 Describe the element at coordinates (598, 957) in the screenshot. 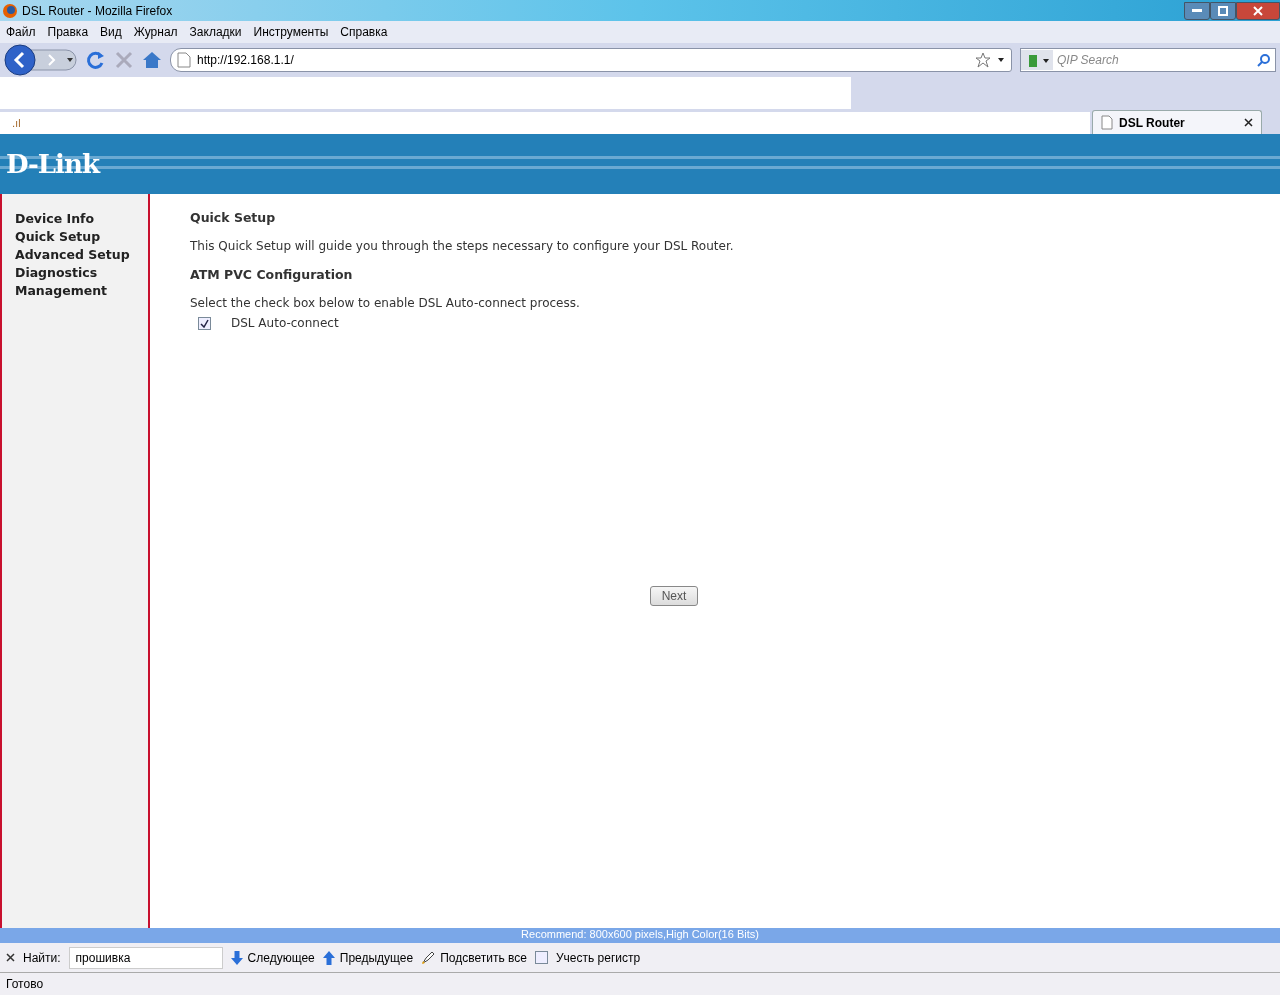

I see `checkbox-label: Учесть регистр` at that location.